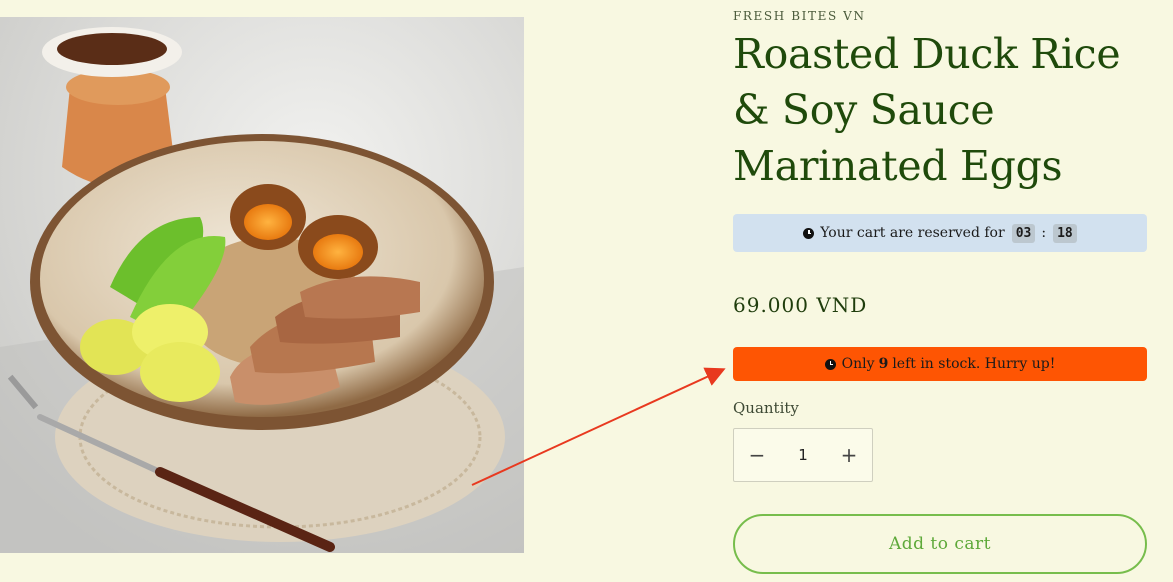  I want to click on product-price: 69.000 VND, so click(800, 305).